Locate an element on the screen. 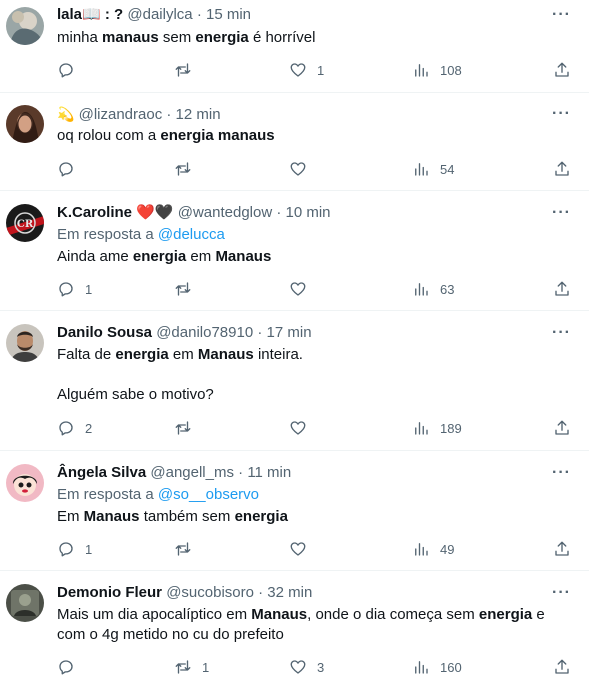 Image resolution: width=589 pixels, height=682 pixels. reply-to-link: @so__observo is located at coordinates (208, 494).